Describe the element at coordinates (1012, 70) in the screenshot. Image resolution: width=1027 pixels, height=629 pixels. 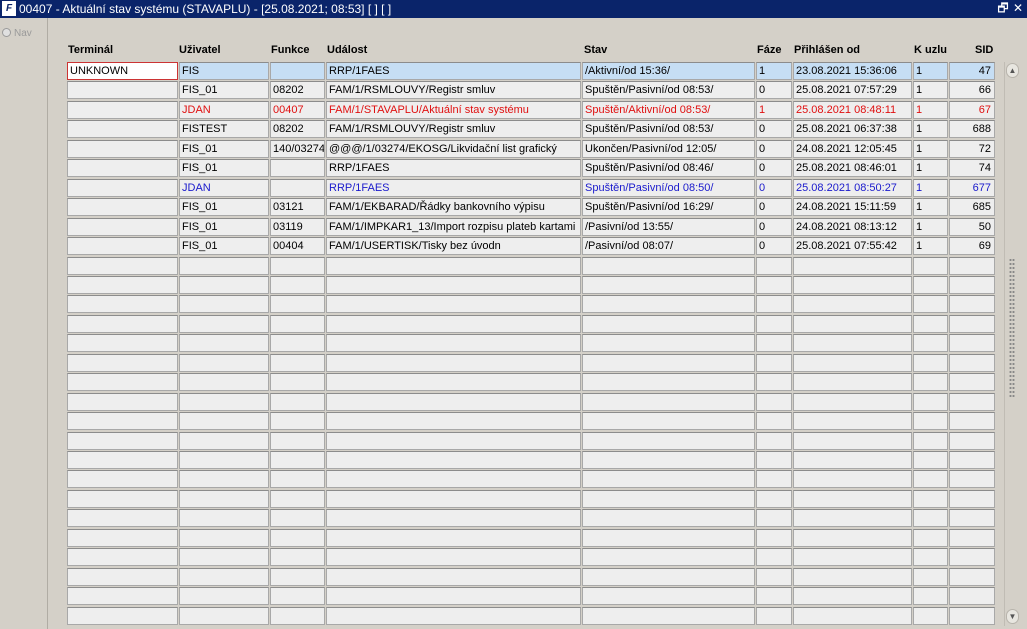
I see `scroll-up-arrow-icon: ▲` at that location.